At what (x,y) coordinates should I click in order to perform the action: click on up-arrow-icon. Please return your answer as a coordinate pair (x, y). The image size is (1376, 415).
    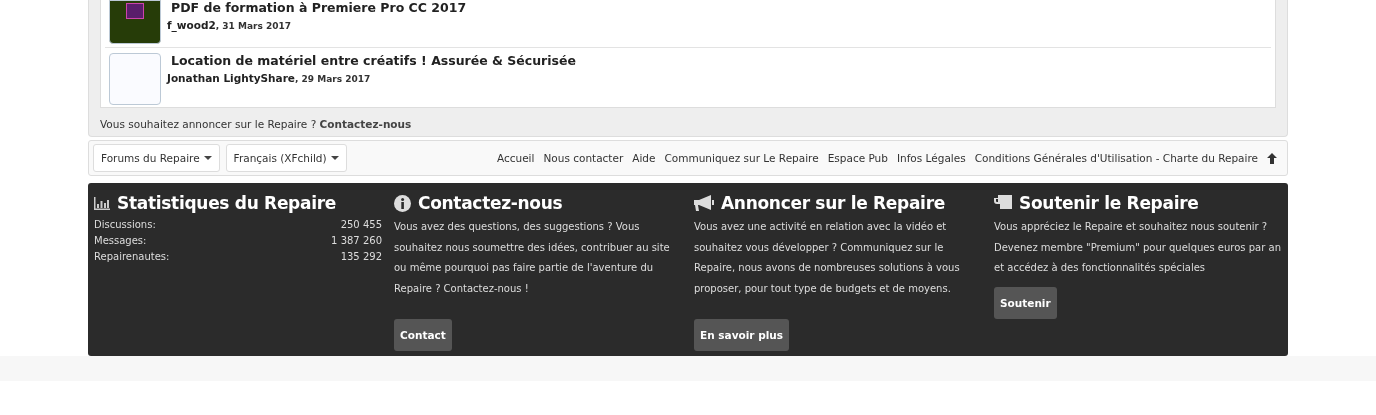
    Looking at the image, I should click on (1272, 158).